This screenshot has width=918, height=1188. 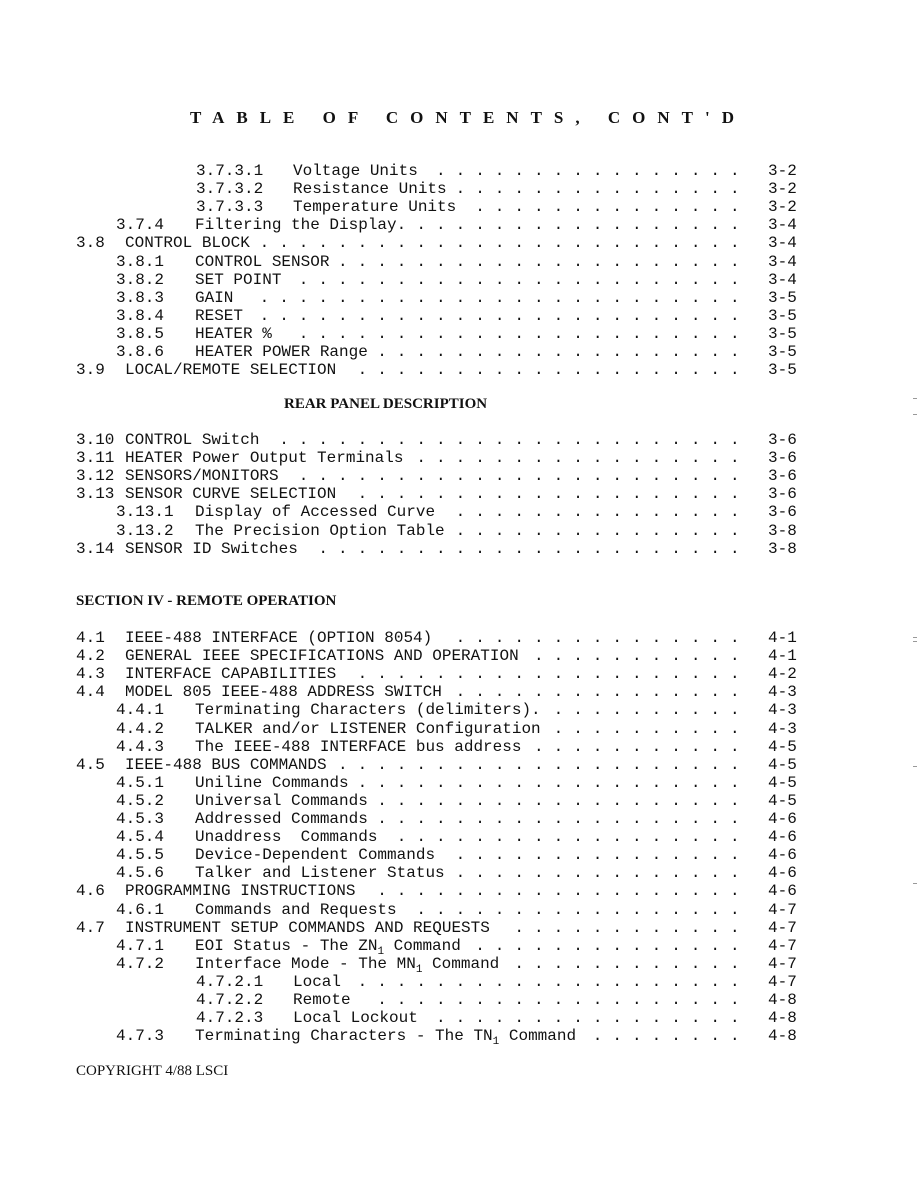 I want to click on toc-entry-title: Uniline Commands, so click(x=272, y=782).